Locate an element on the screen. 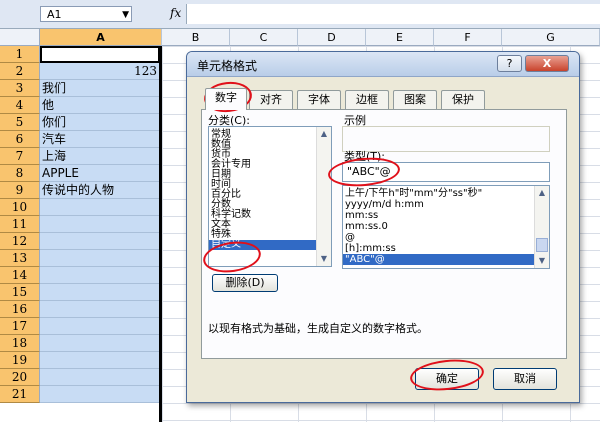 This screenshot has height=422, width=600. cell-value: 汽车 is located at coordinates (54, 139).